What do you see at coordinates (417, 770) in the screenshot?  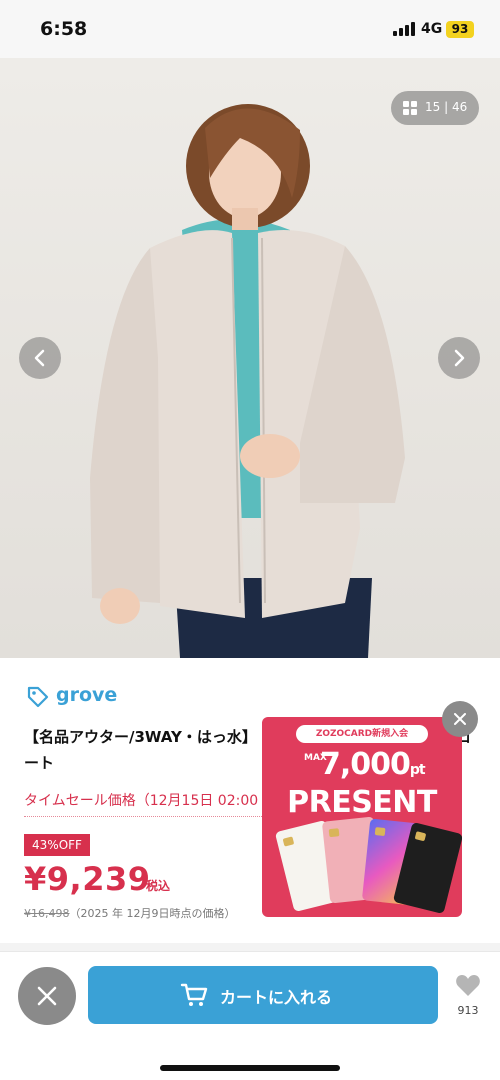 I see `promo-unit: pt` at bounding box center [417, 770].